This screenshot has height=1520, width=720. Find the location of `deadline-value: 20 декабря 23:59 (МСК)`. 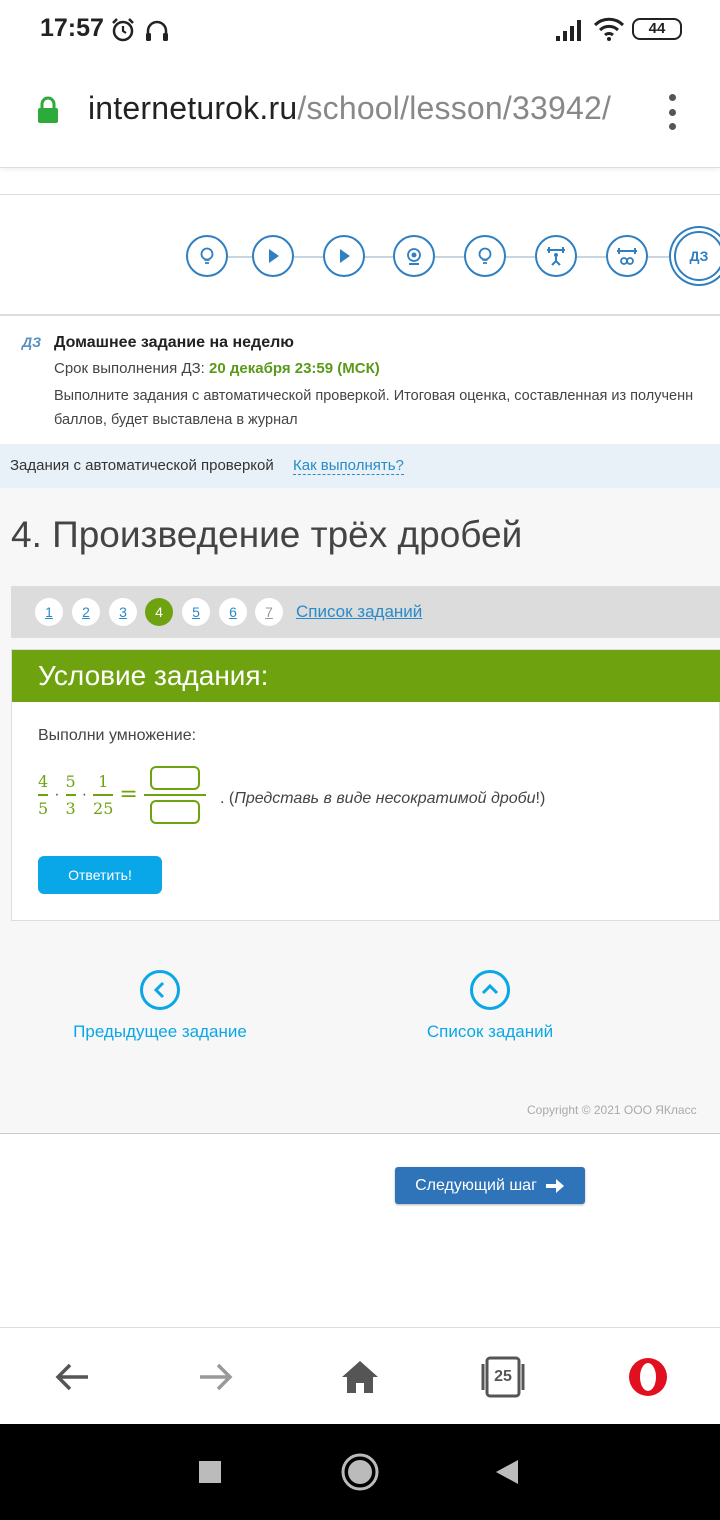

deadline-value: 20 декабря 23:59 (МСК) is located at coordinates (294, 368).